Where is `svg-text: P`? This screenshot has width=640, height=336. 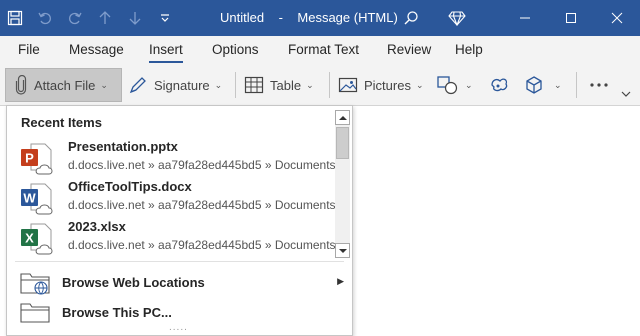
svg-text: P is located at coordinates (29, 158).